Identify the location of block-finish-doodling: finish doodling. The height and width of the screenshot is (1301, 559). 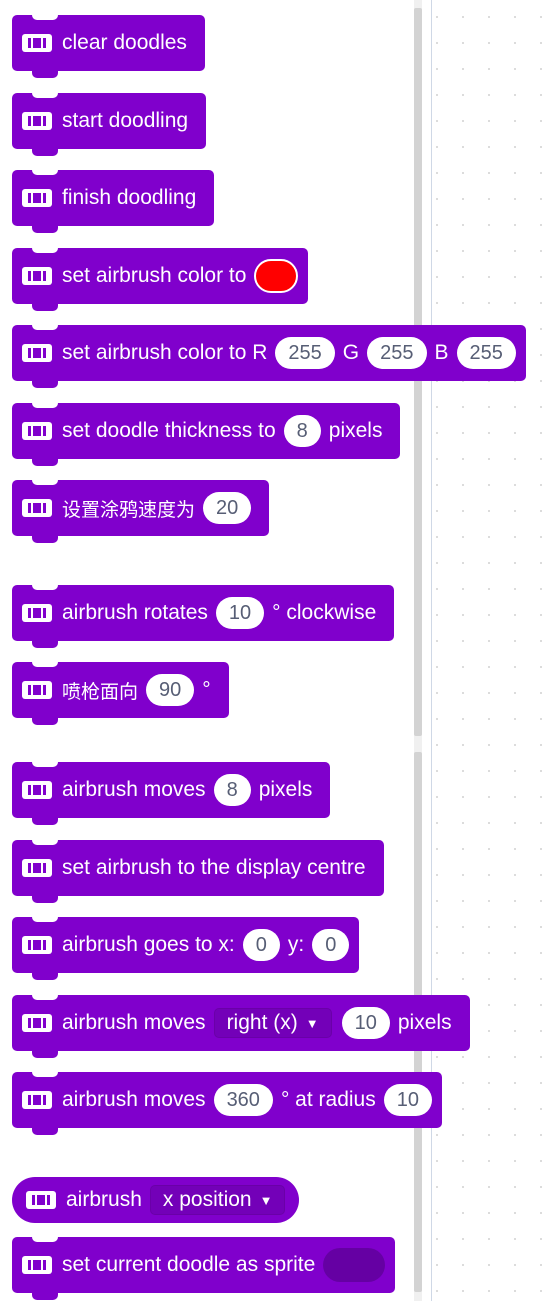
(113, 201).